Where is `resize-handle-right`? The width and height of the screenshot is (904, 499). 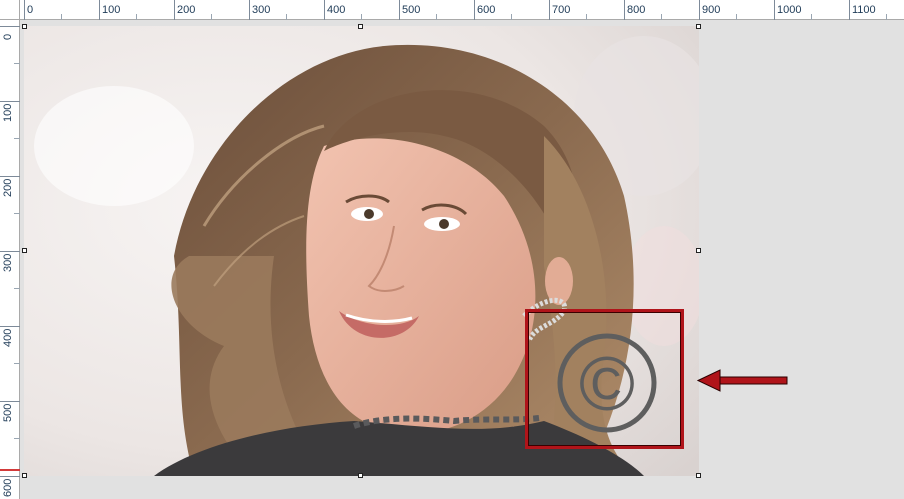
resize-handle-right is located at coordinates (698, 250).